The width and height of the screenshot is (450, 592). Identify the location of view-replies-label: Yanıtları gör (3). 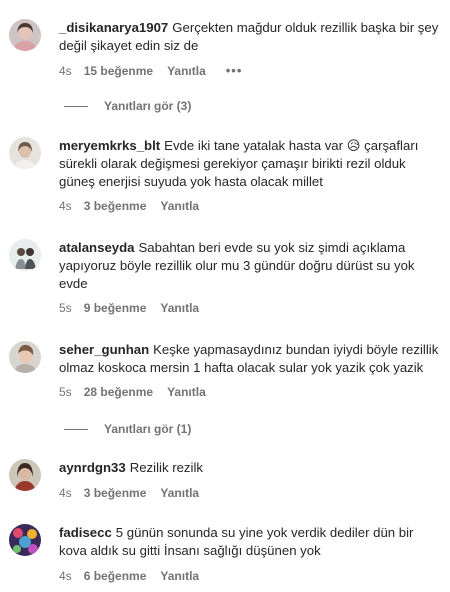
(148, 106).